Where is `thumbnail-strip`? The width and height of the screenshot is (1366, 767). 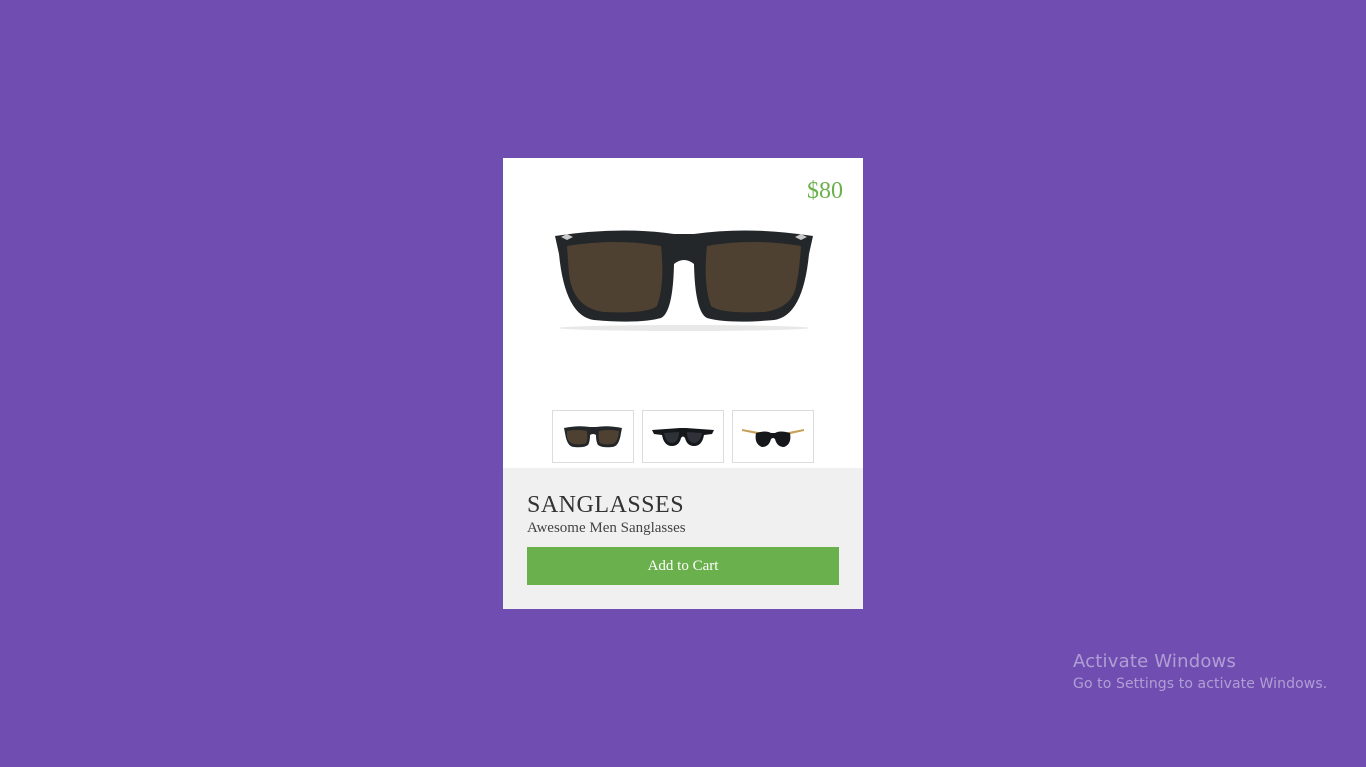
thumbnail-strip is located at coordinates (683, 436).